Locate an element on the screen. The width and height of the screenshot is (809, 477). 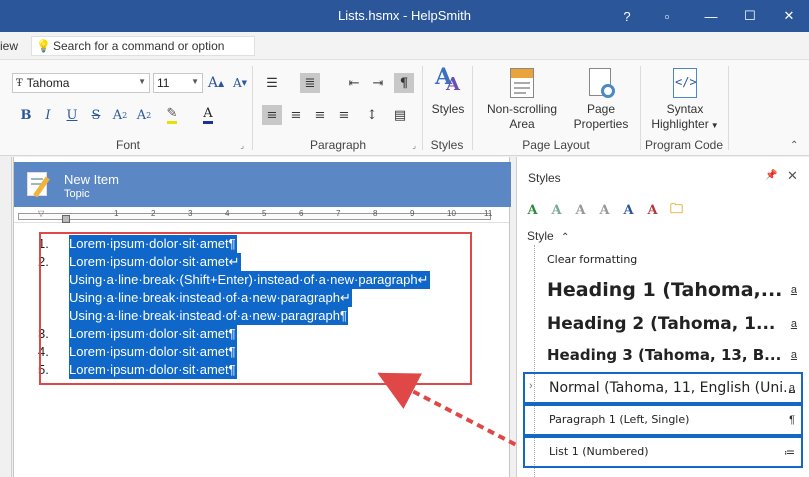
open-folder-icon: 🗀 is located at coordinates (676, 210).